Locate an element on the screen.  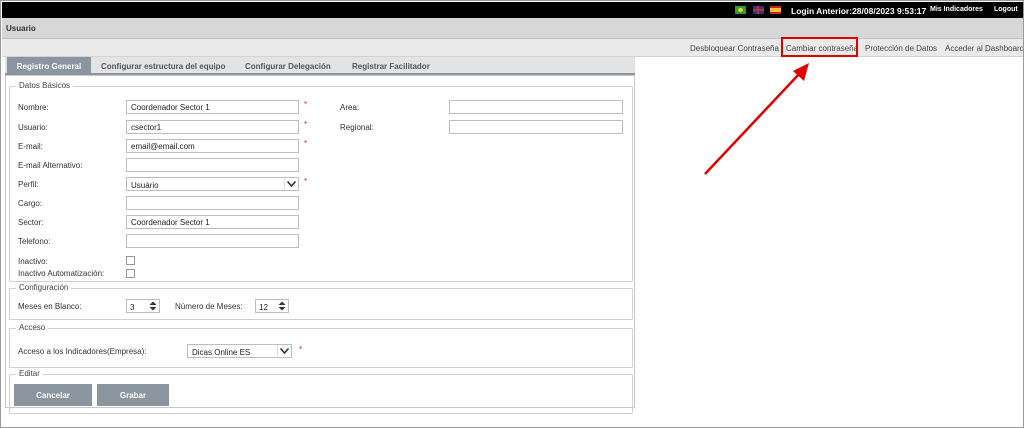
telefono-label: Telefono: is located at coordinates (34, 241).